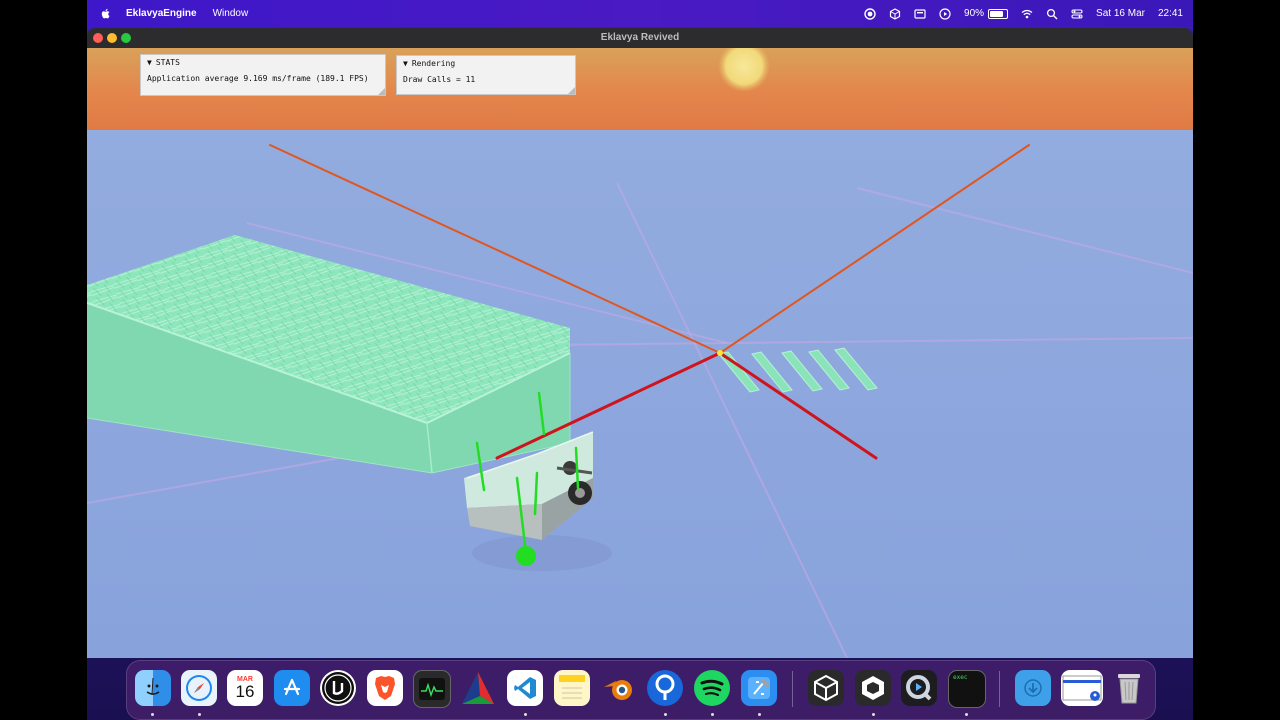  I want to click on zoom-button, so click(126, 38).